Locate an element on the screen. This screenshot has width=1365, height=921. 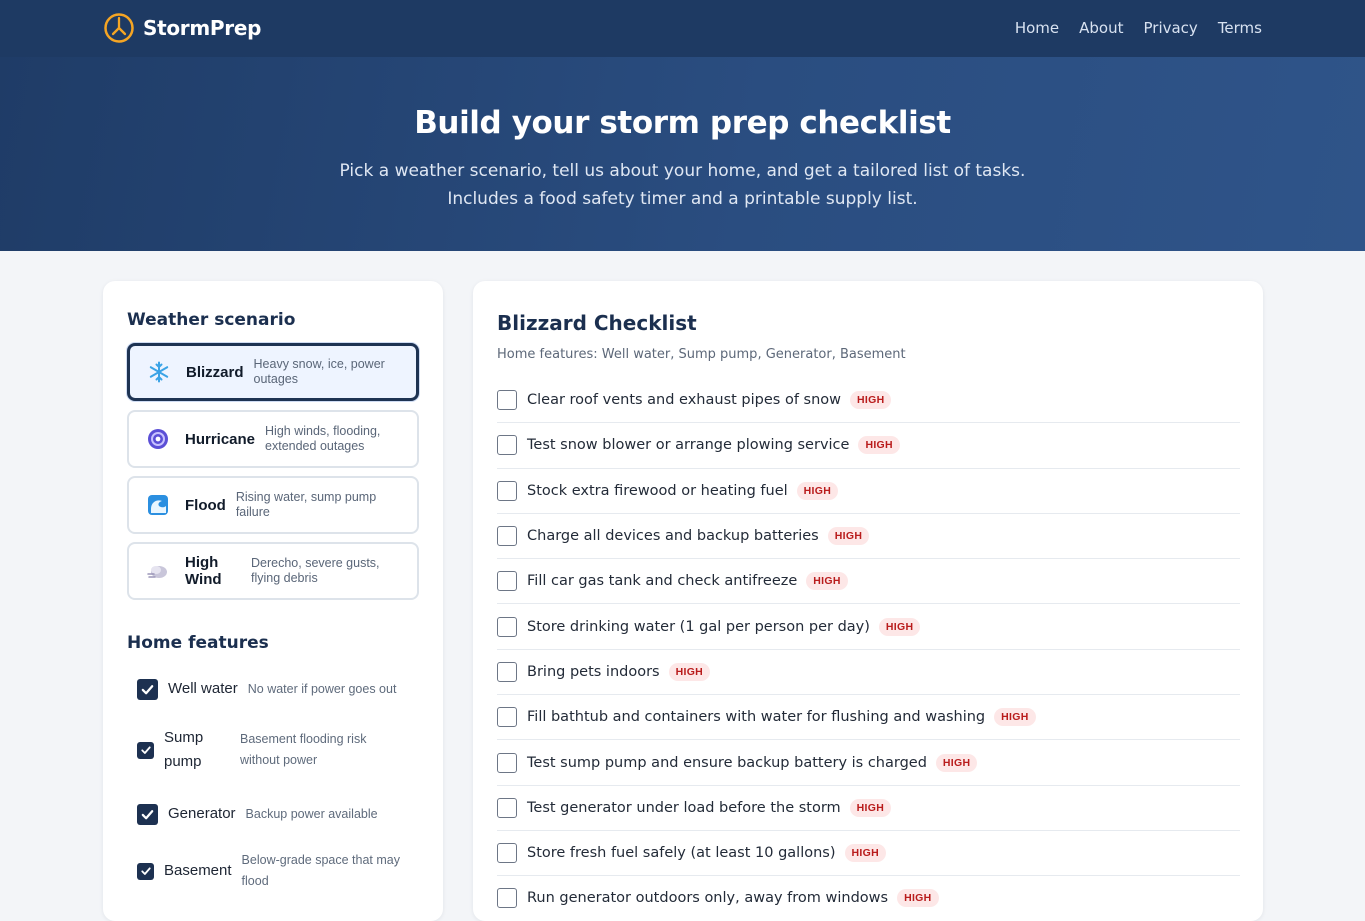
feature-desc: Below-grade space that may flood is located at coordinates (320, 870).